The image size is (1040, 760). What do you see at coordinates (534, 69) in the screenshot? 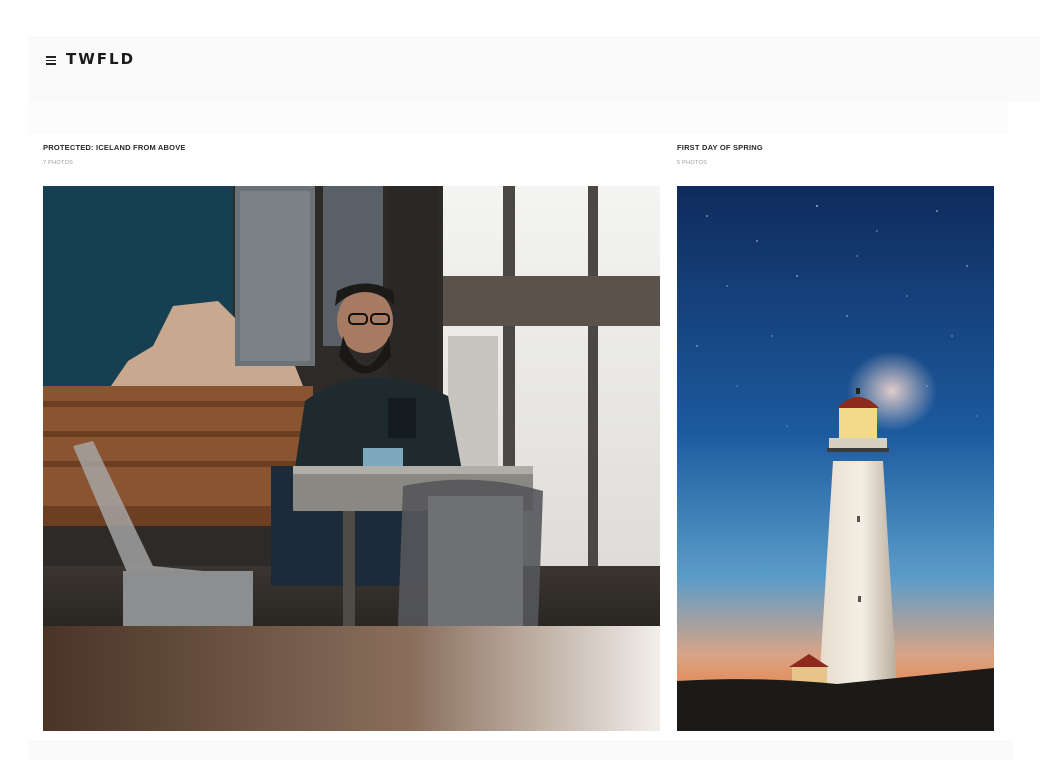
I see `site-header: TWFLD` at bounding box center [534, 69].